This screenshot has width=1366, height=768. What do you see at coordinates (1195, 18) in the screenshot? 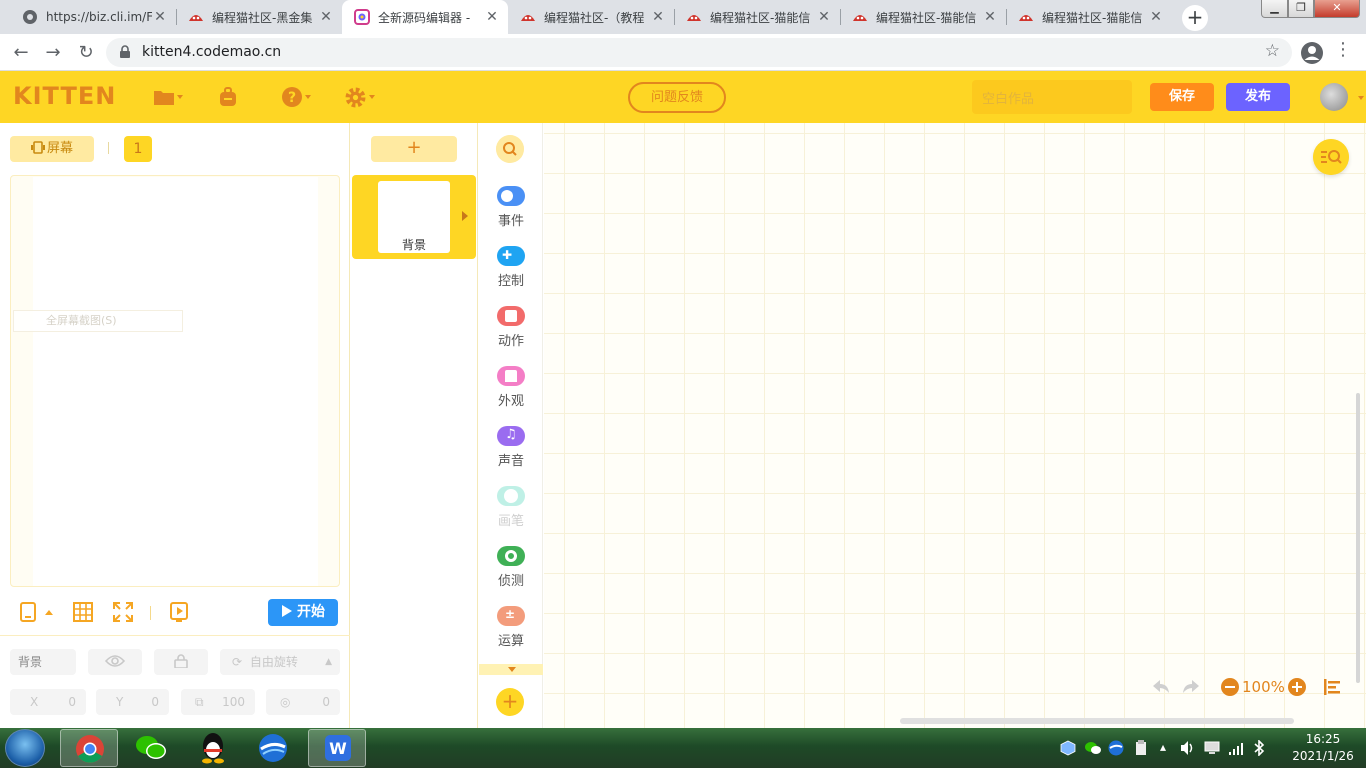
I see `new-tab-button: +` at bounding box center [1195, 18].